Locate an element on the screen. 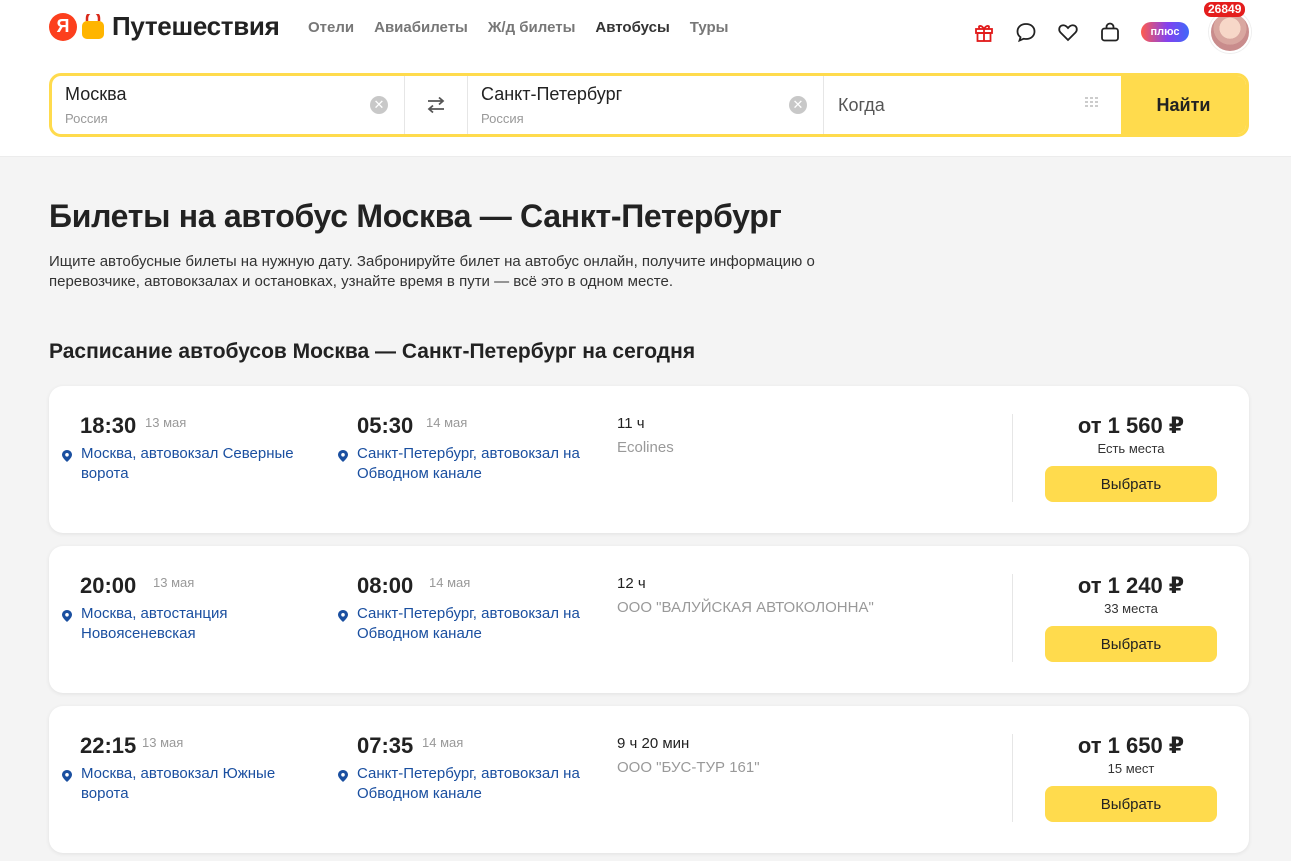 Image resolution: width=1291 pixels, height=861 pixels. nav-hotels: Отели is located at coordinates (331, 27).